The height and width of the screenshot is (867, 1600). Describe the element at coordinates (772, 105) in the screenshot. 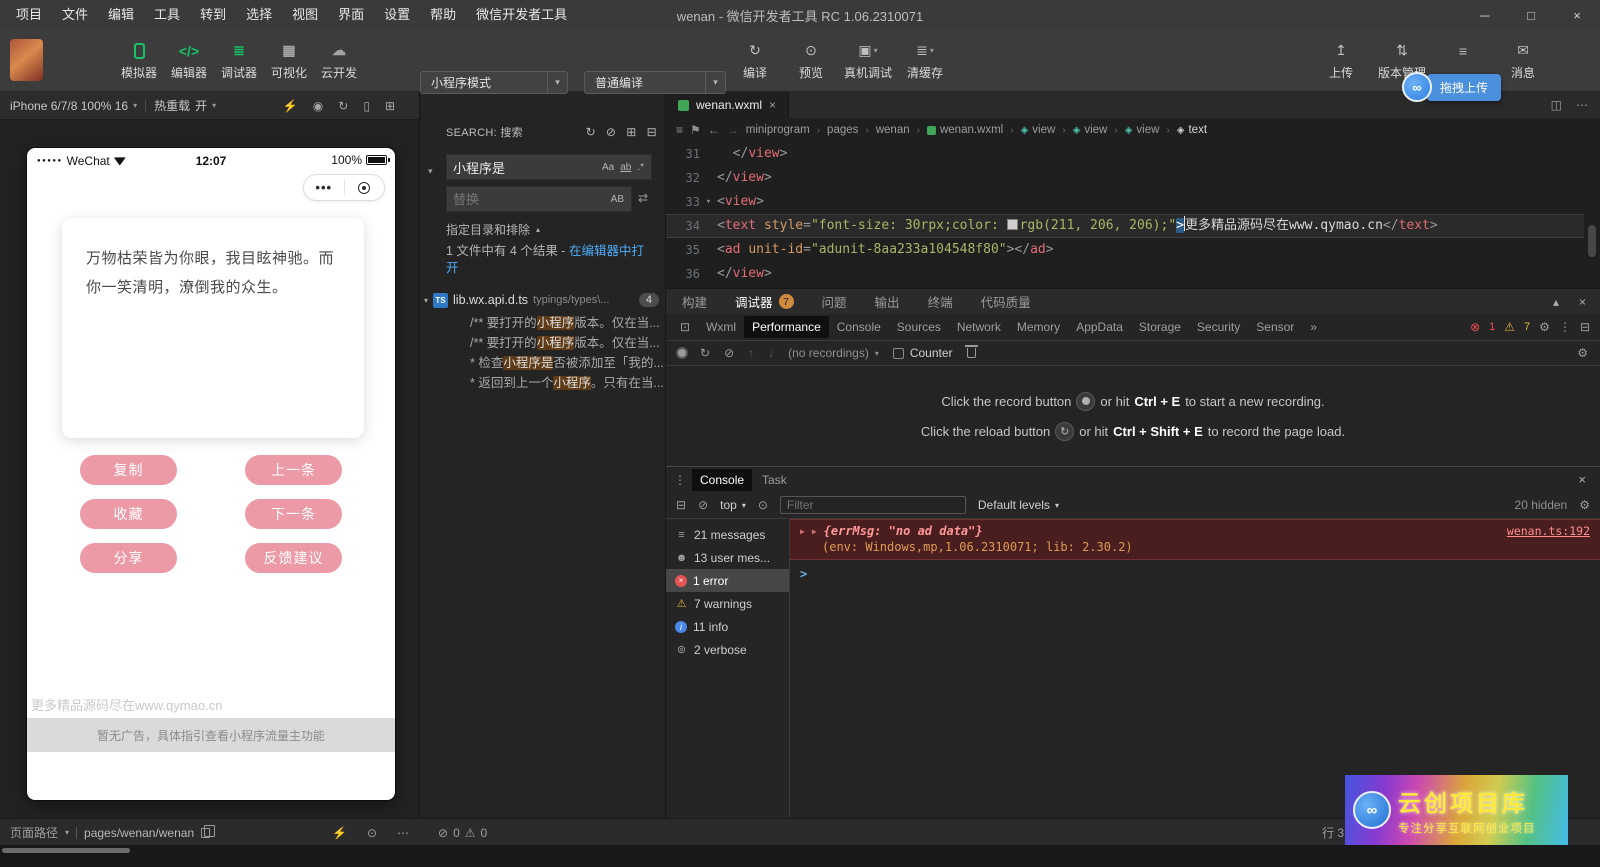

I see `close-tab-icon: ×` at that location.